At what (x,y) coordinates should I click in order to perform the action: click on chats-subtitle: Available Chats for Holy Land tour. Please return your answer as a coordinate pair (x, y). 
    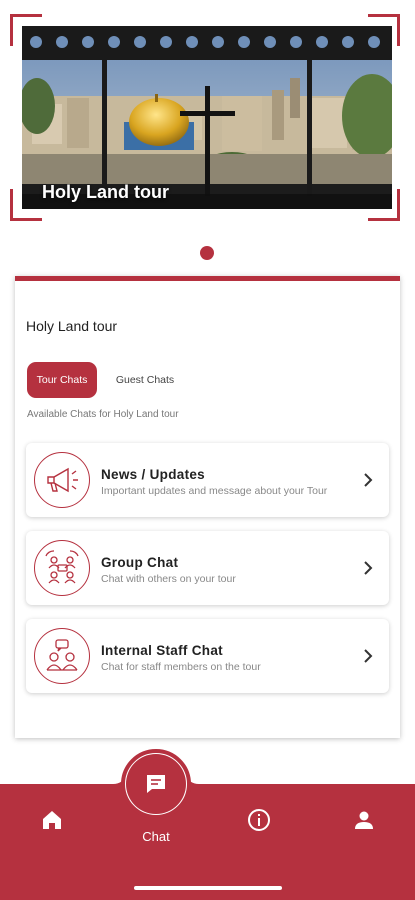
    Looking at the image, I should click on (103, 414).